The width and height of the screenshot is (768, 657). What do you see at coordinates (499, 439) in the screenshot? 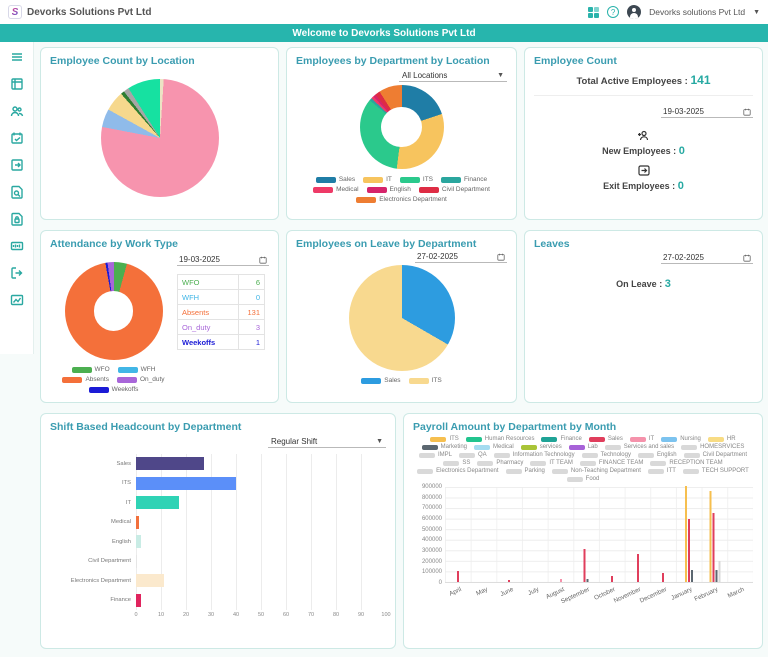
I see `legend-item: Human Resources` at bounding box center [499, 439].